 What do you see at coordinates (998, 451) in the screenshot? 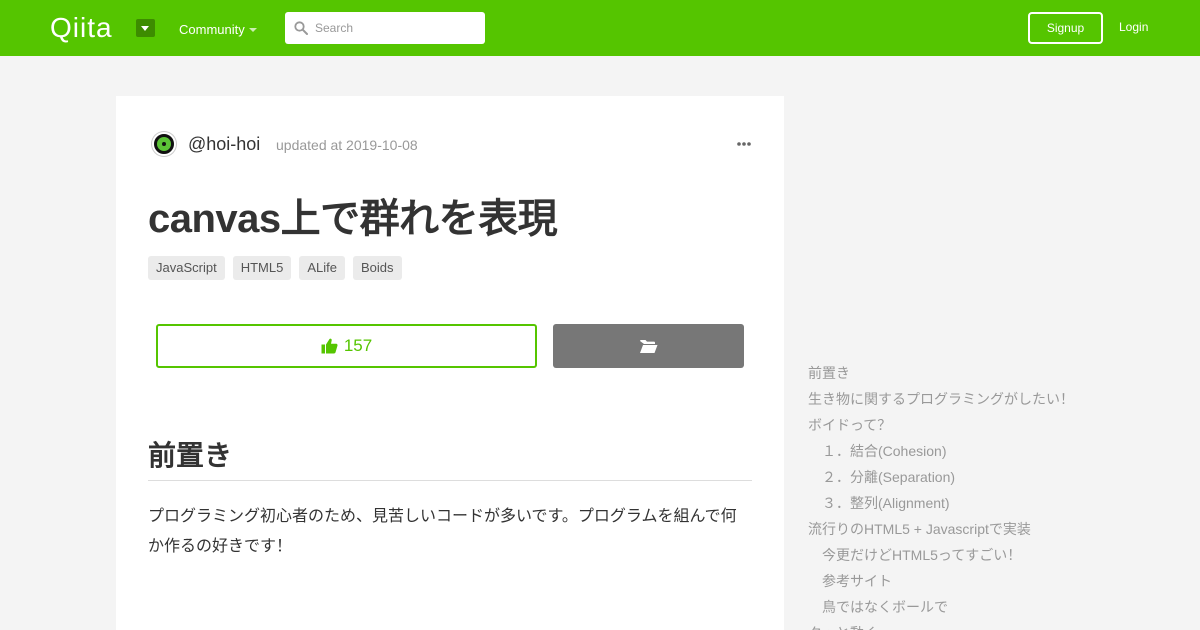
I see `toc-item: １．結合(Cohesion)` at bounding box center [998, 451].